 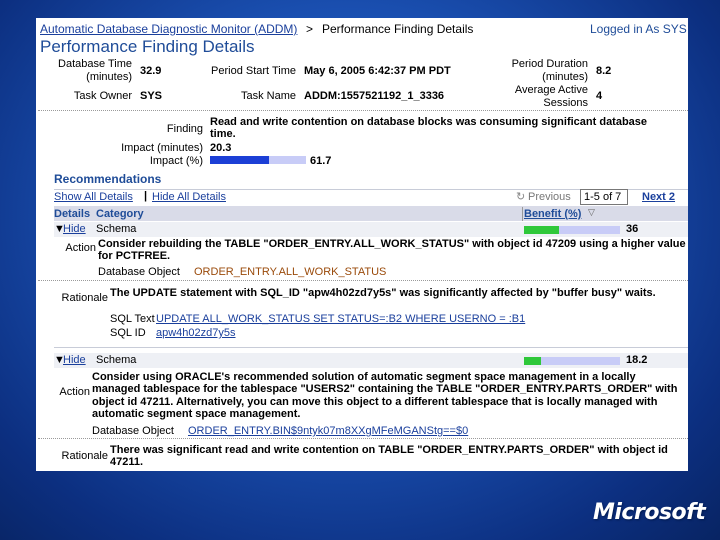 I want to click on period-duration-label: Period Duration, so click(x=549, y=64).